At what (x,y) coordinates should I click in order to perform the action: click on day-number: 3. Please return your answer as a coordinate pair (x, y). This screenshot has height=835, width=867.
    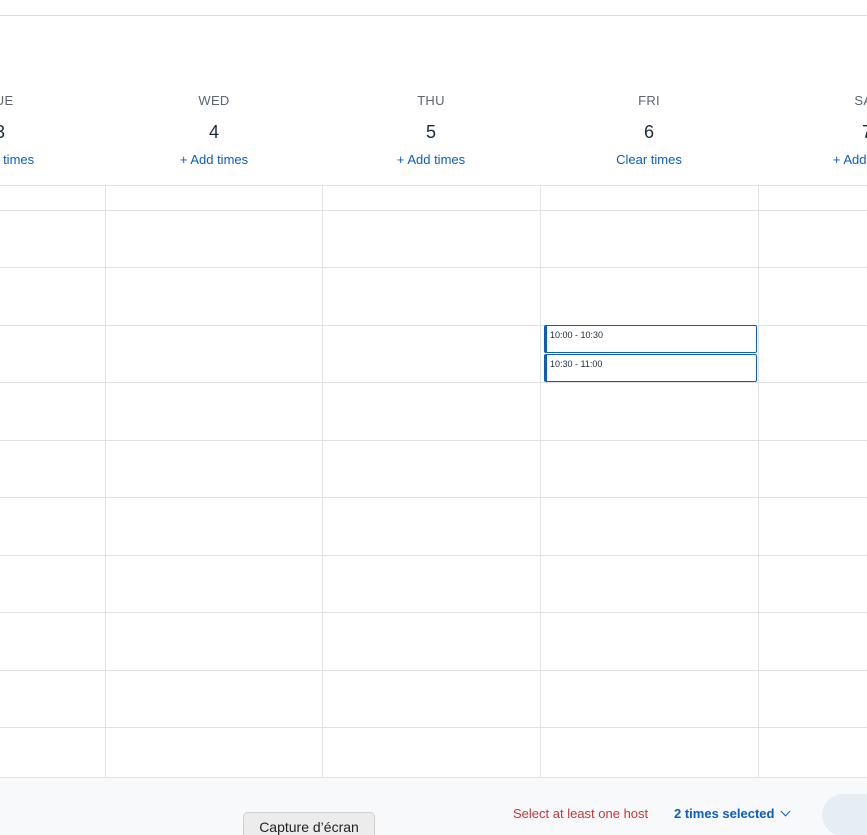
    Looking at the image, I should click on (54, 132).